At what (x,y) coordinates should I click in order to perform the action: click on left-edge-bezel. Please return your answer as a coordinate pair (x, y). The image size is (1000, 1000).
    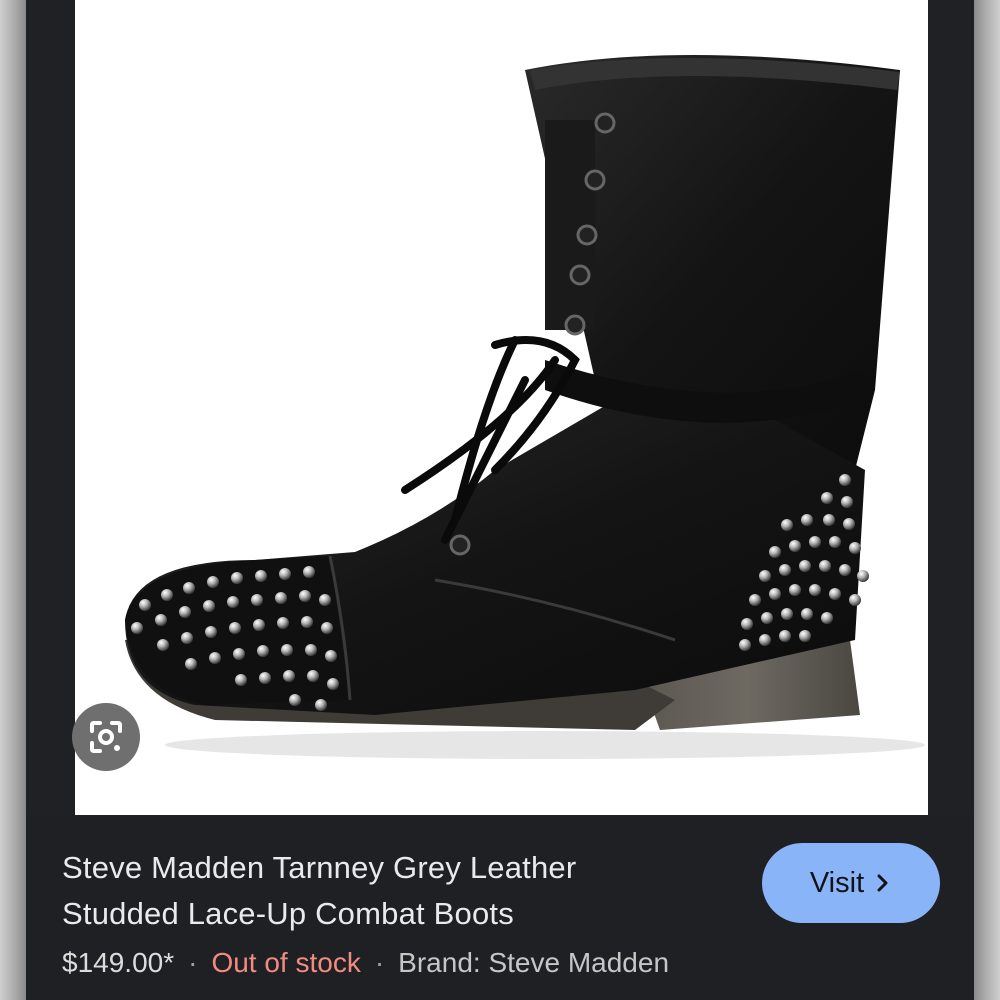
    Looking at the image, I should click on (13, 500).